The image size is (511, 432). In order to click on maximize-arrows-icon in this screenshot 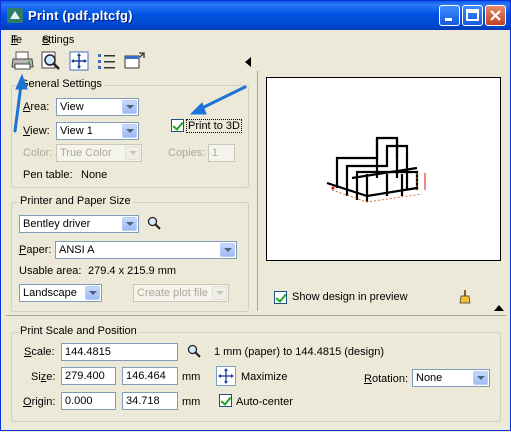, I will do `click(226, 376)`.